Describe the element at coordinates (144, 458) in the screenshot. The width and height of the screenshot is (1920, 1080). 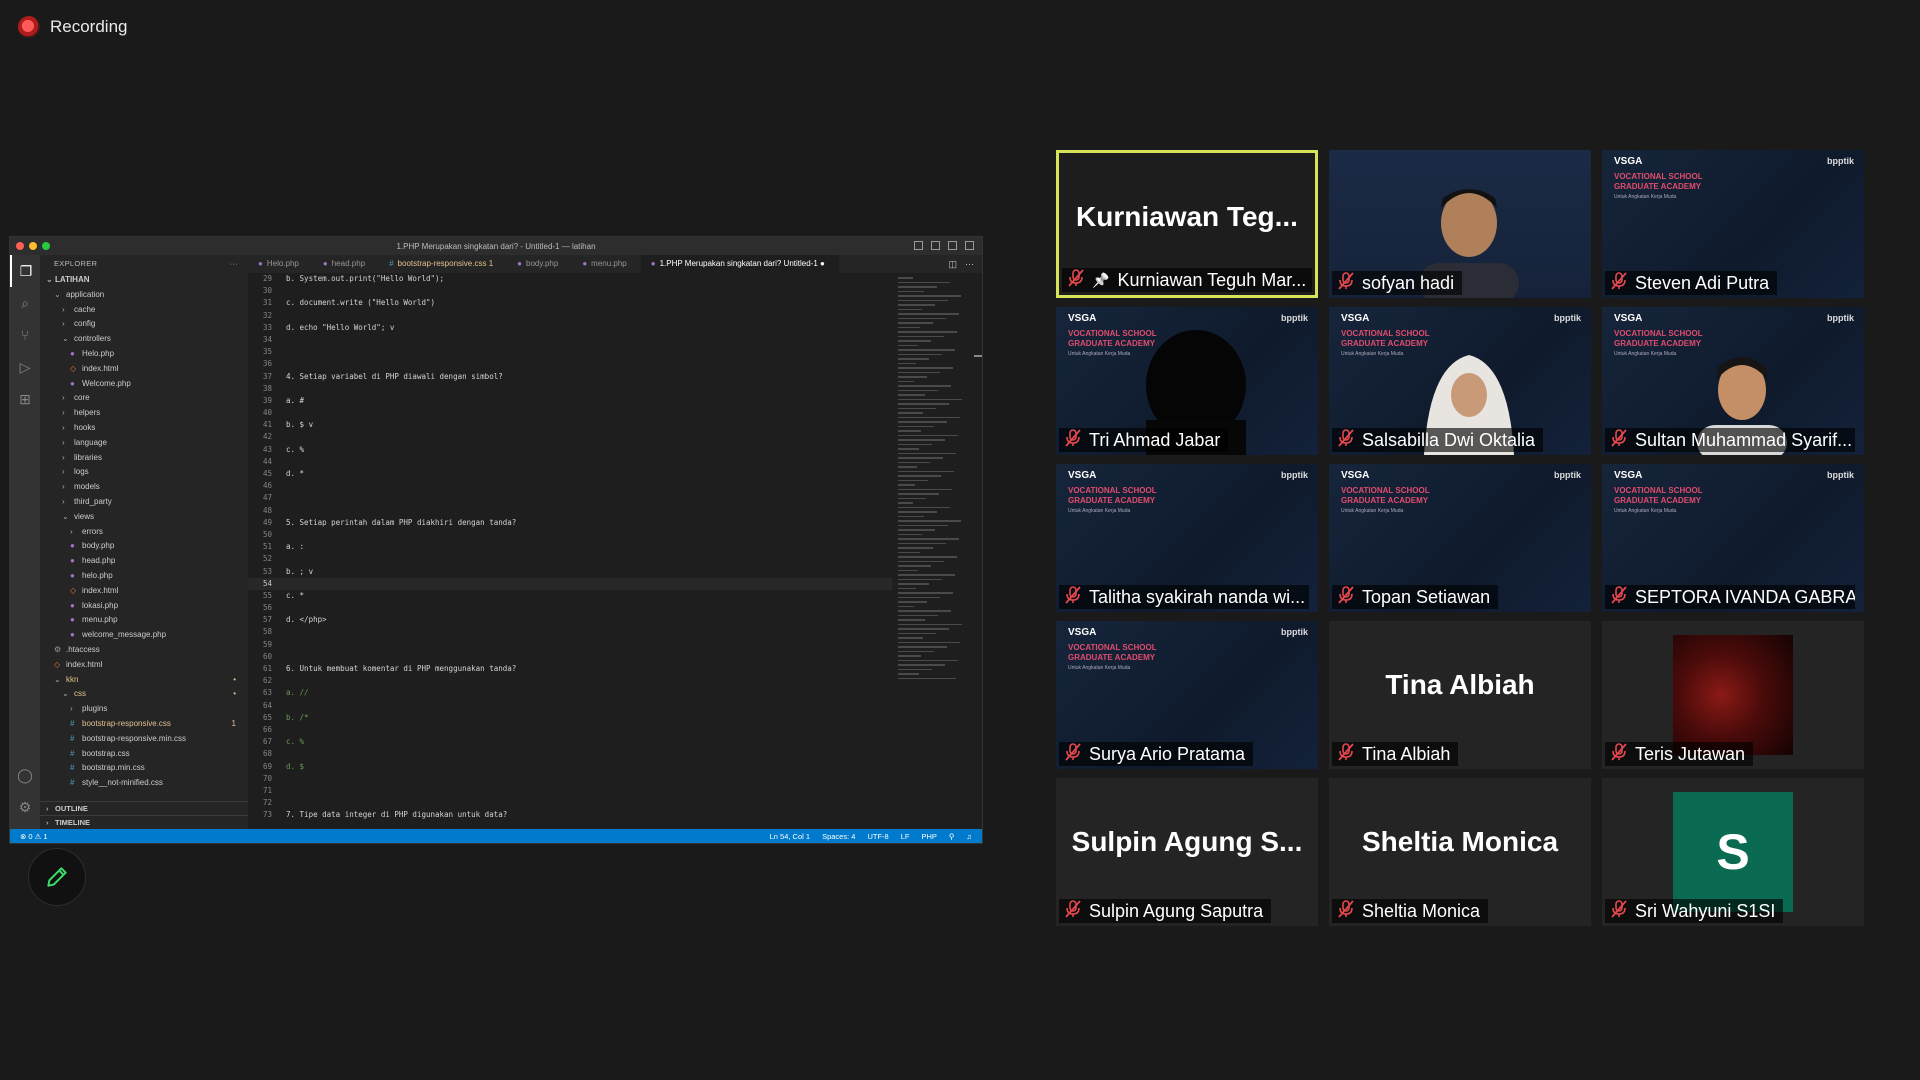
I see `tree-item: › libraries` at that location.